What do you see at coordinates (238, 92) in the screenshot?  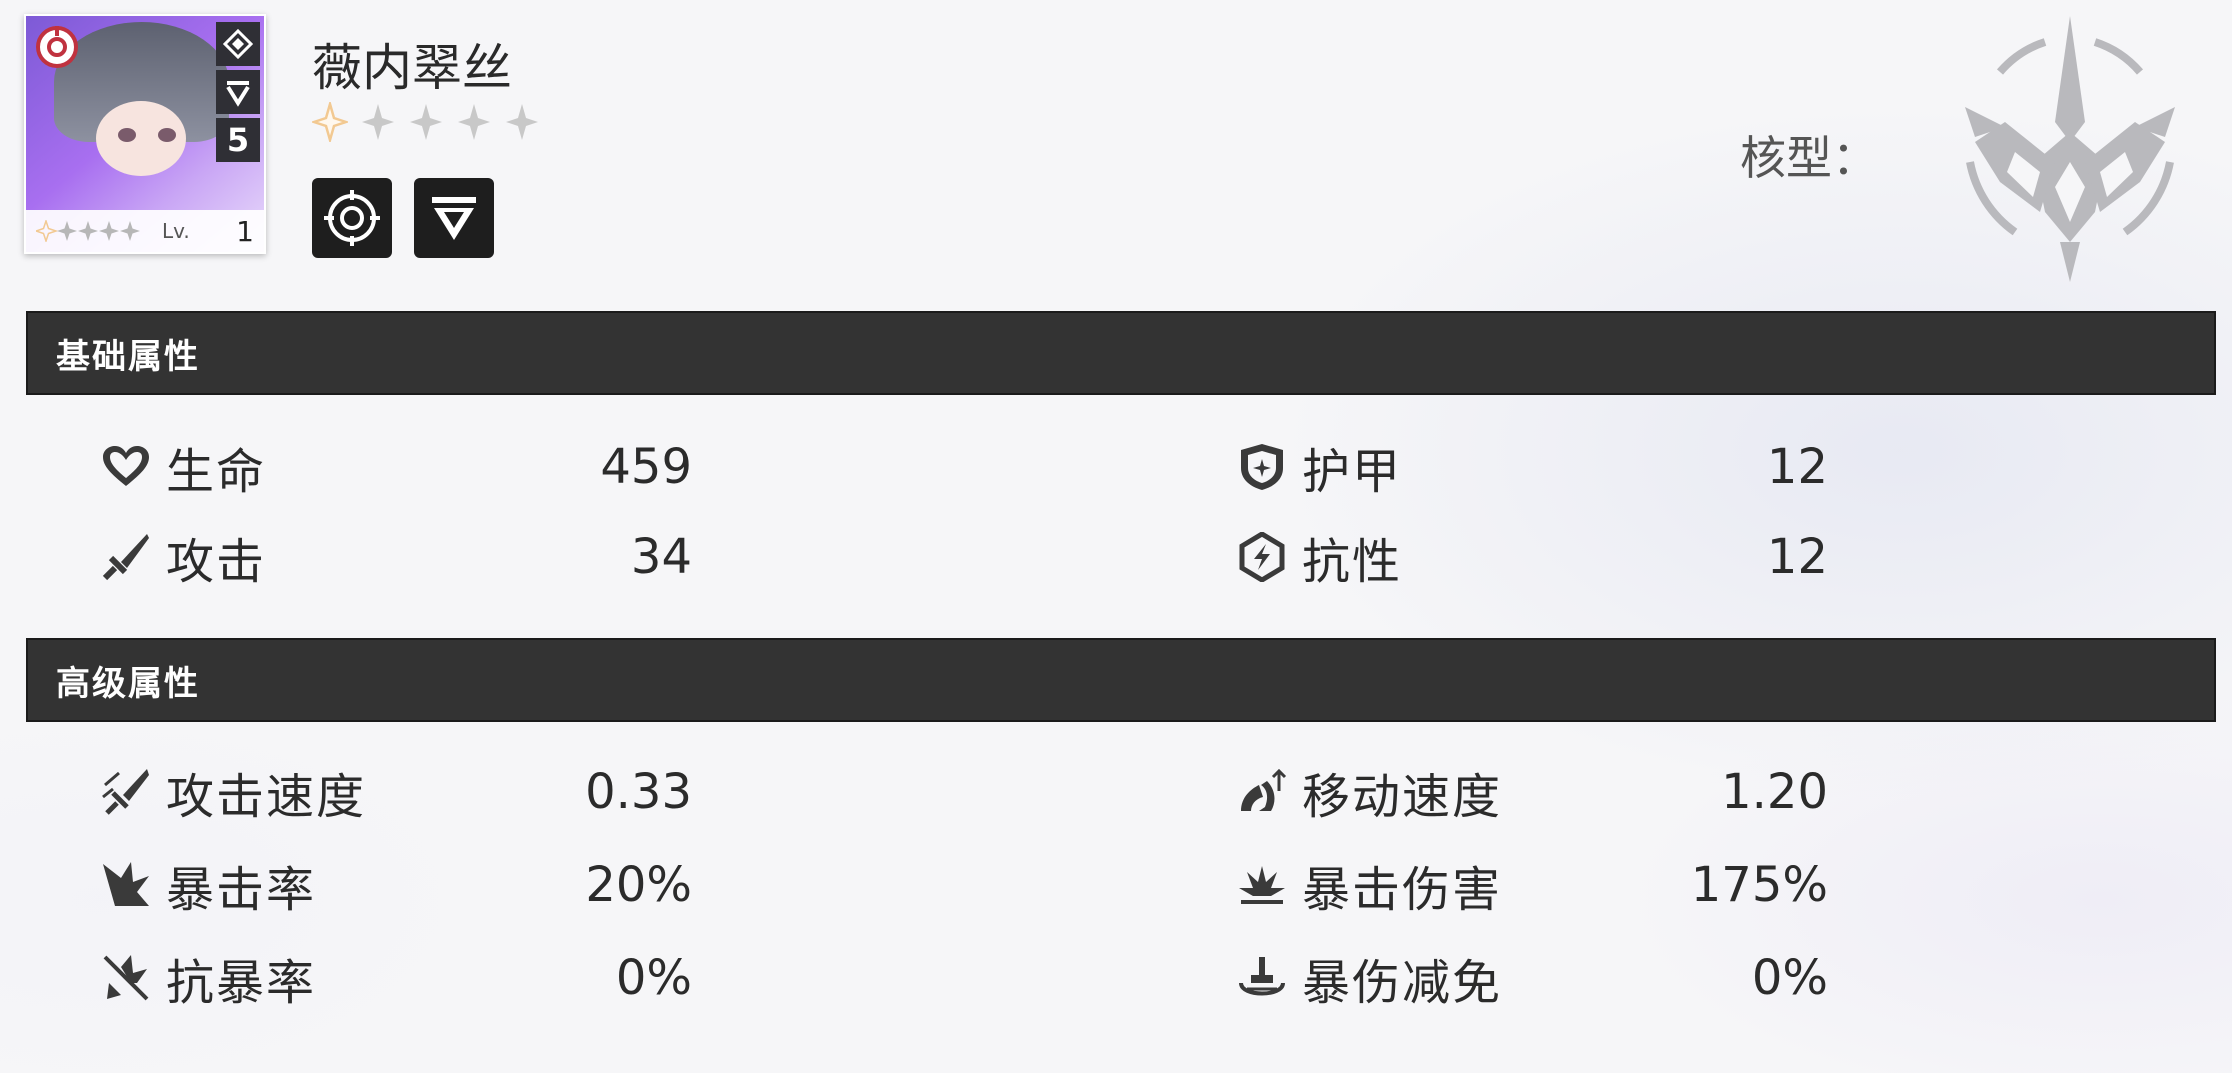 I see `role-icon` at bounding box center [238, 92].